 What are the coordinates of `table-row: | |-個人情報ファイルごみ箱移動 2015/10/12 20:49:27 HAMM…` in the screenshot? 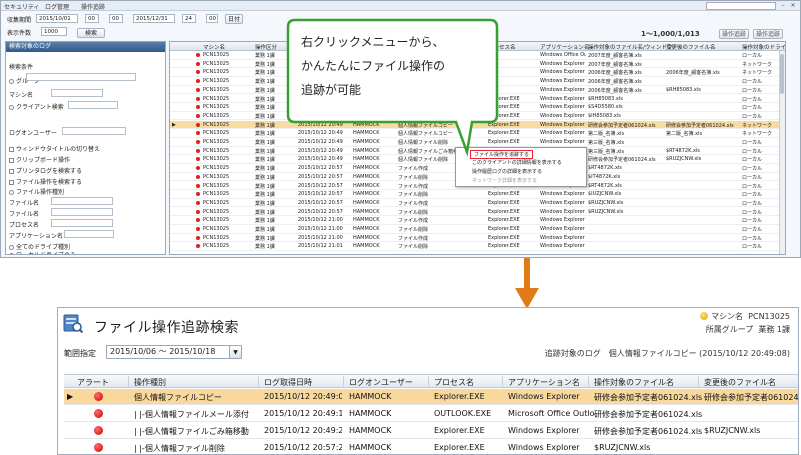 It's located at (431, 431).